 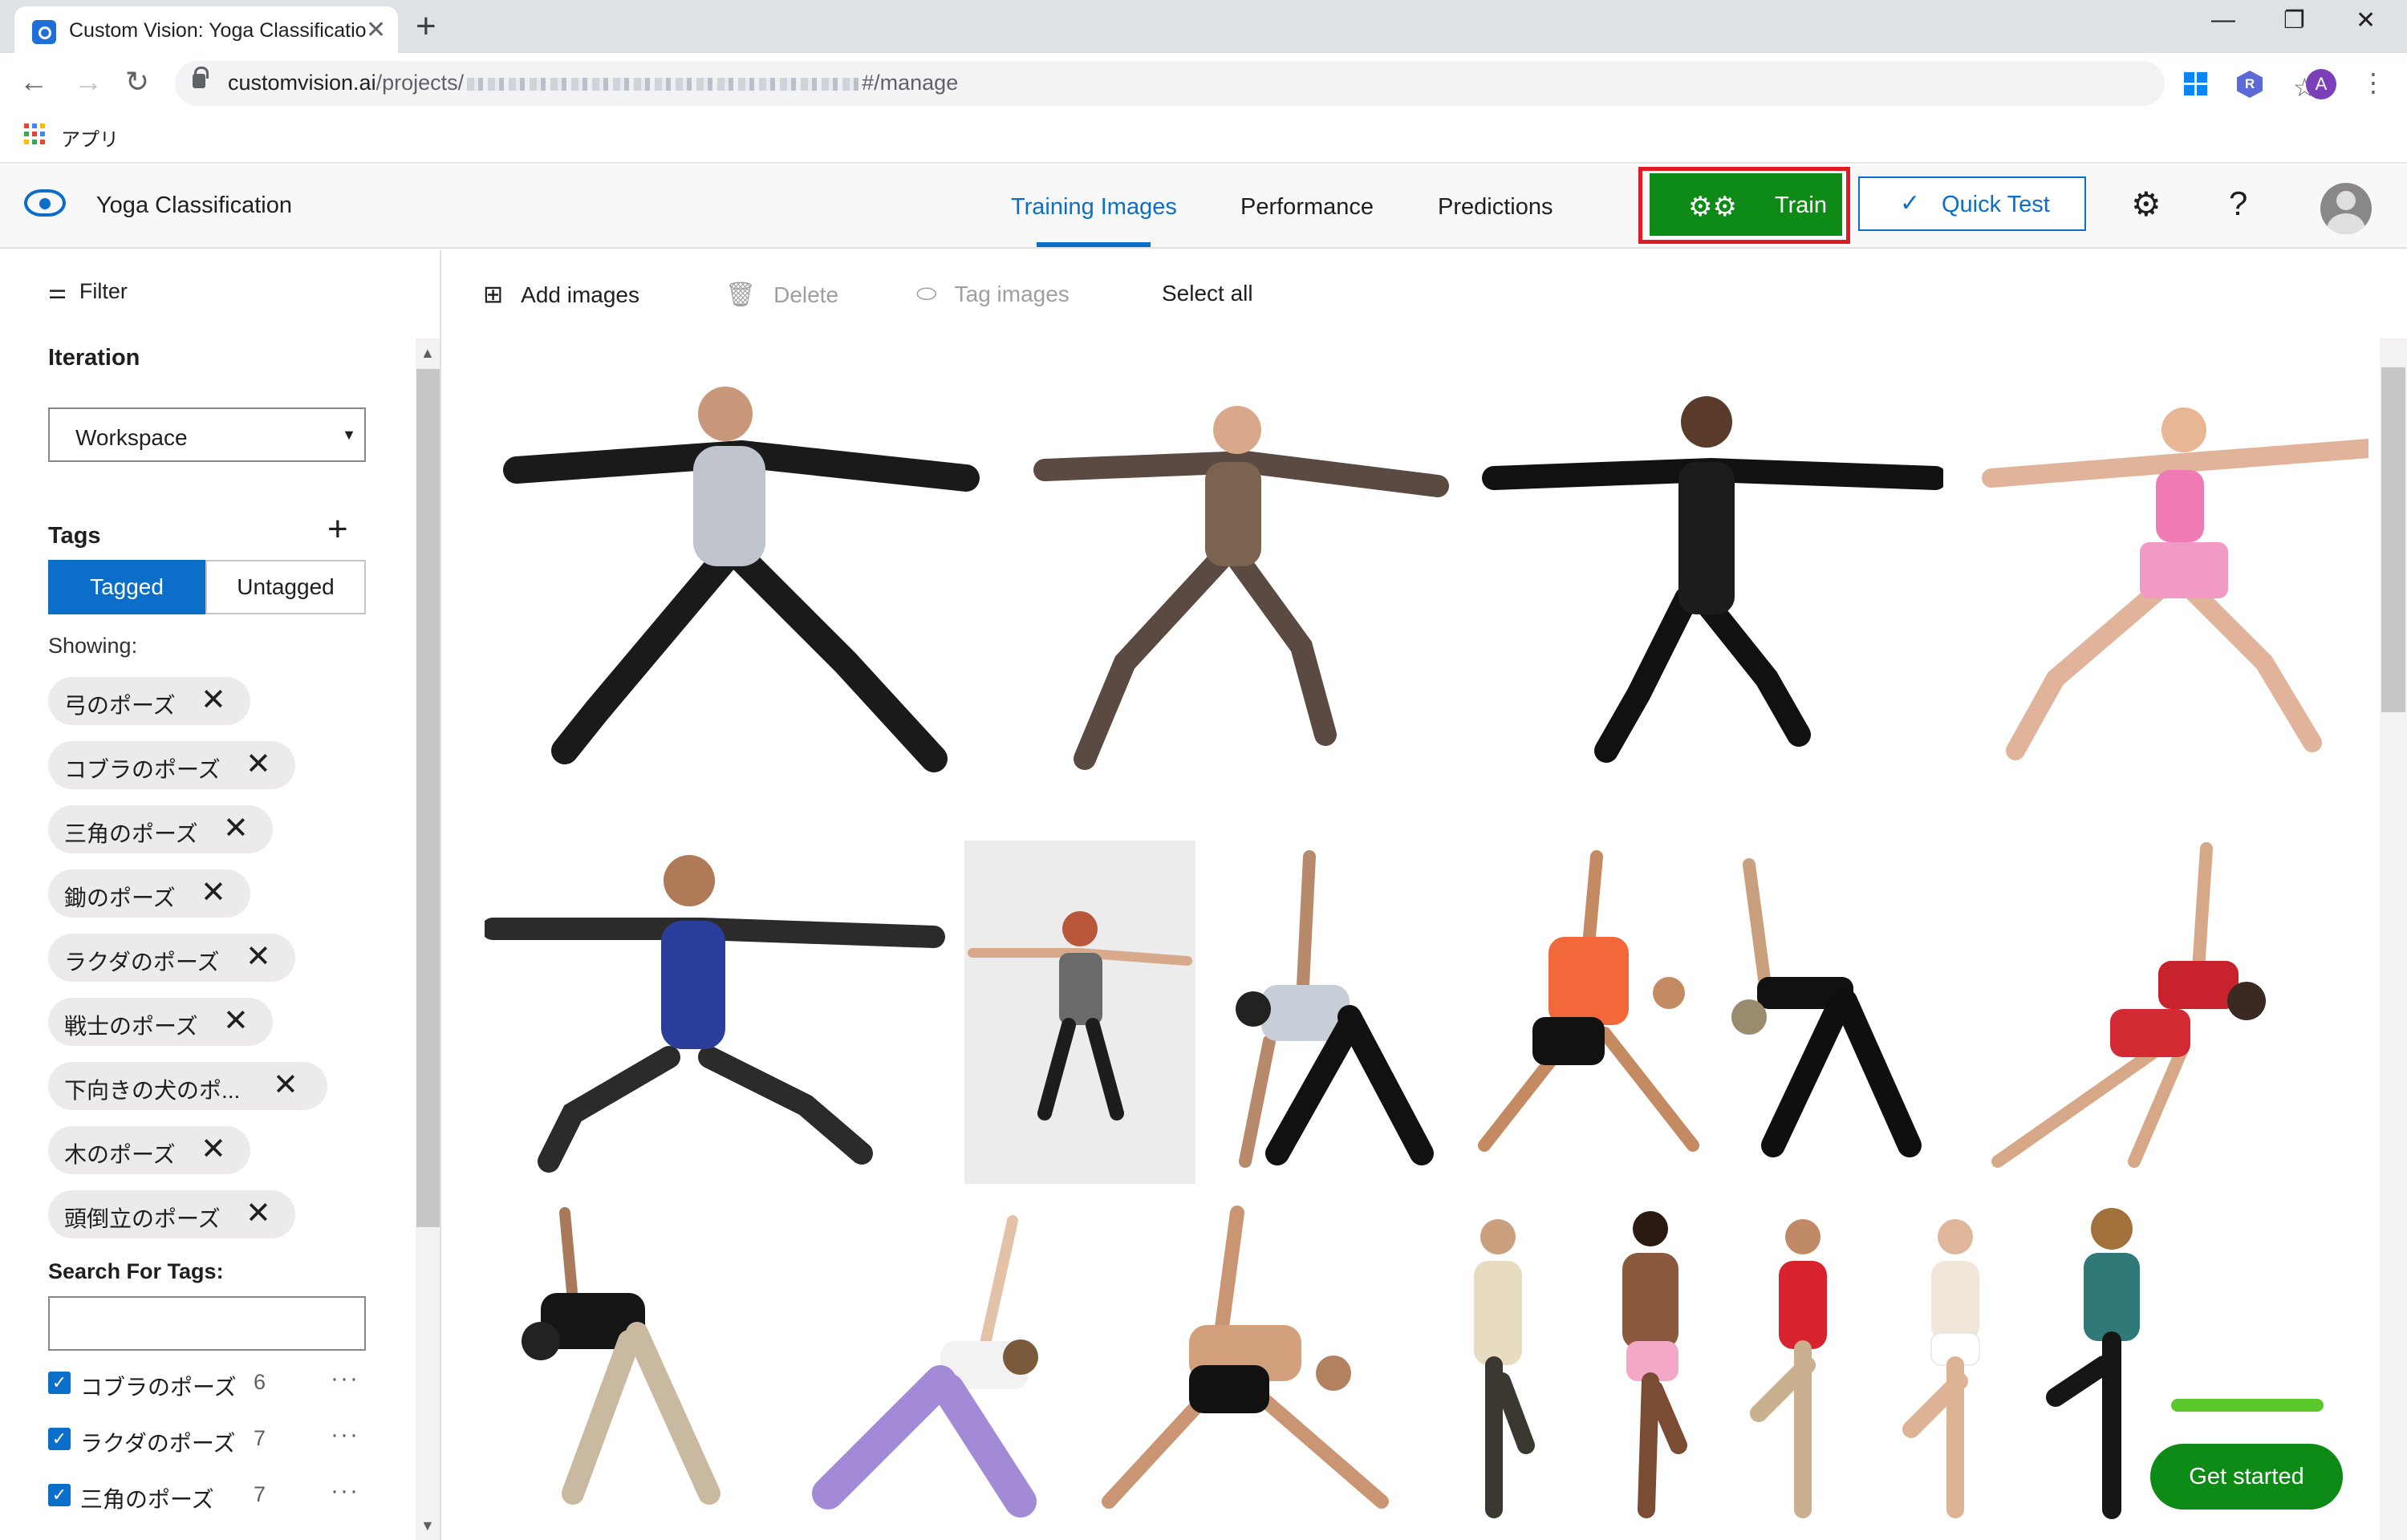 I want to click on address-bar: customvision.ai/projects/#/manage ☆, so click(x=1245, y=83).